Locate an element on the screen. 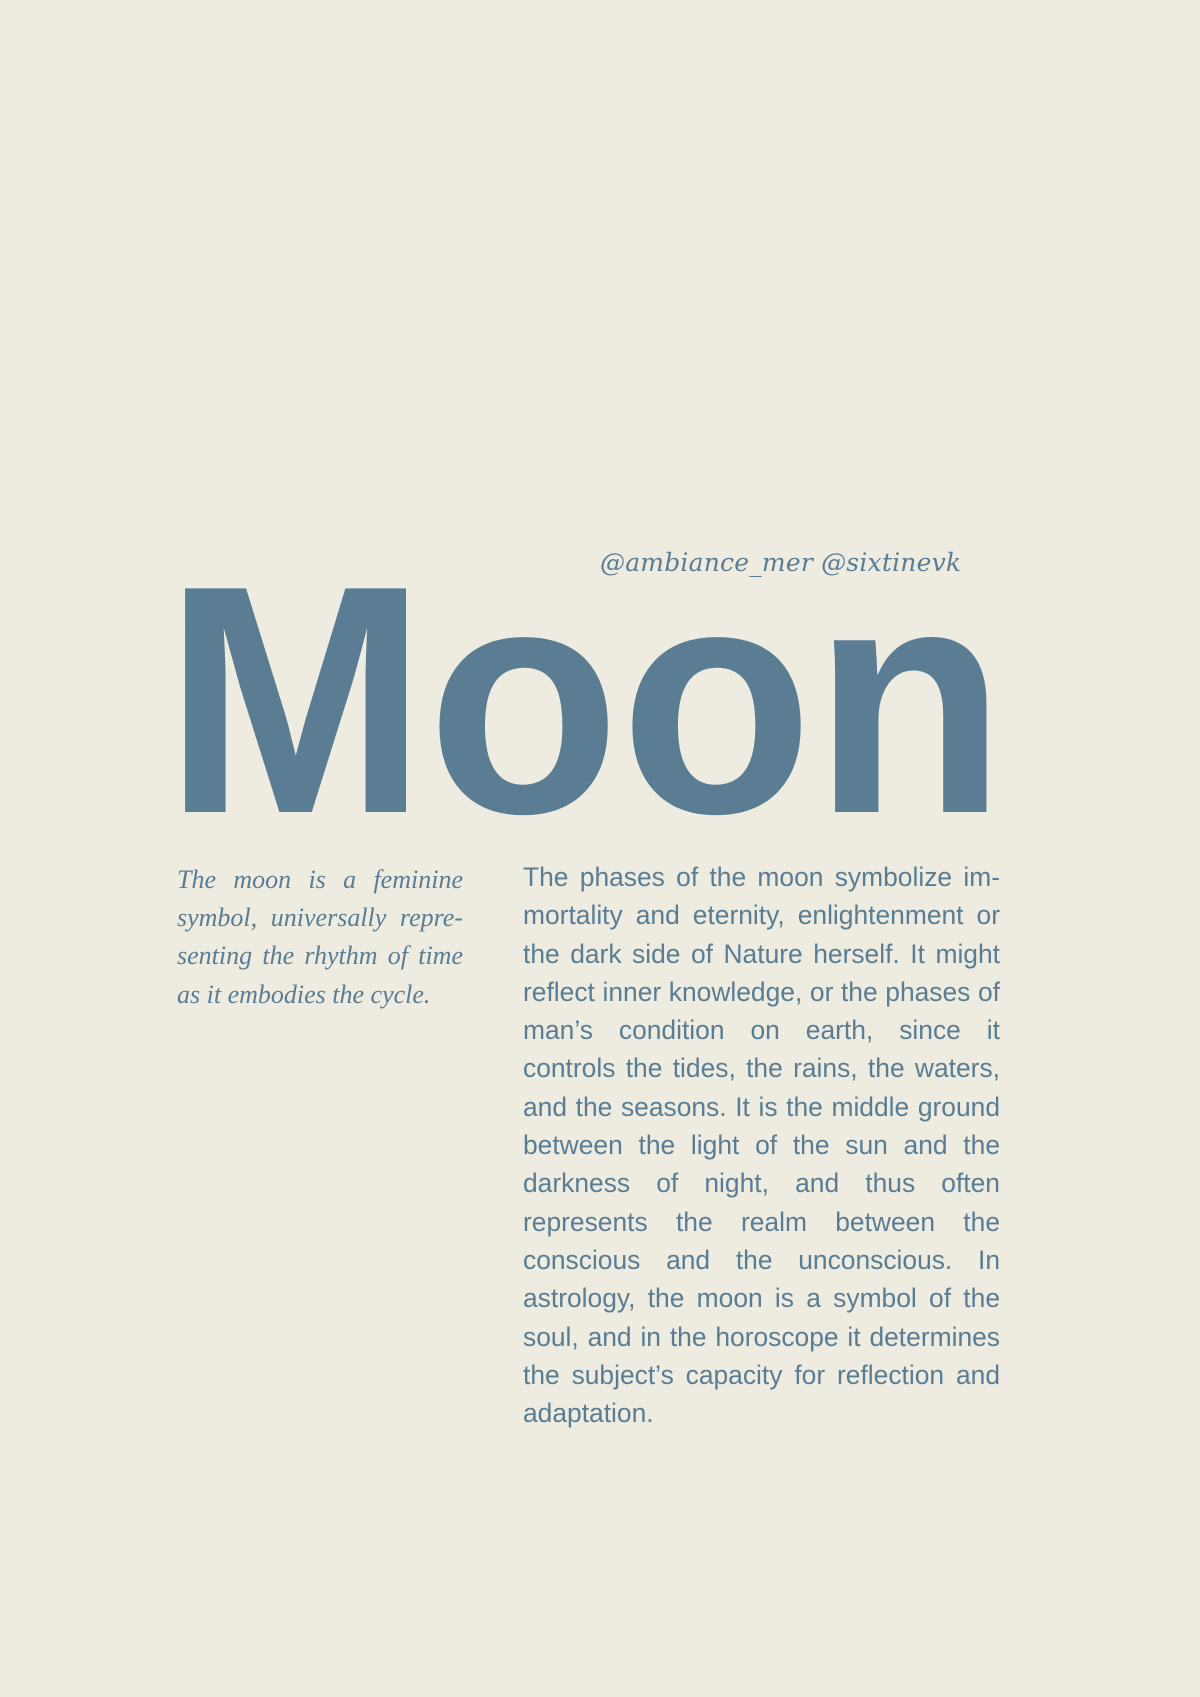  title-text: Moon is located at coordinates (585, 680).